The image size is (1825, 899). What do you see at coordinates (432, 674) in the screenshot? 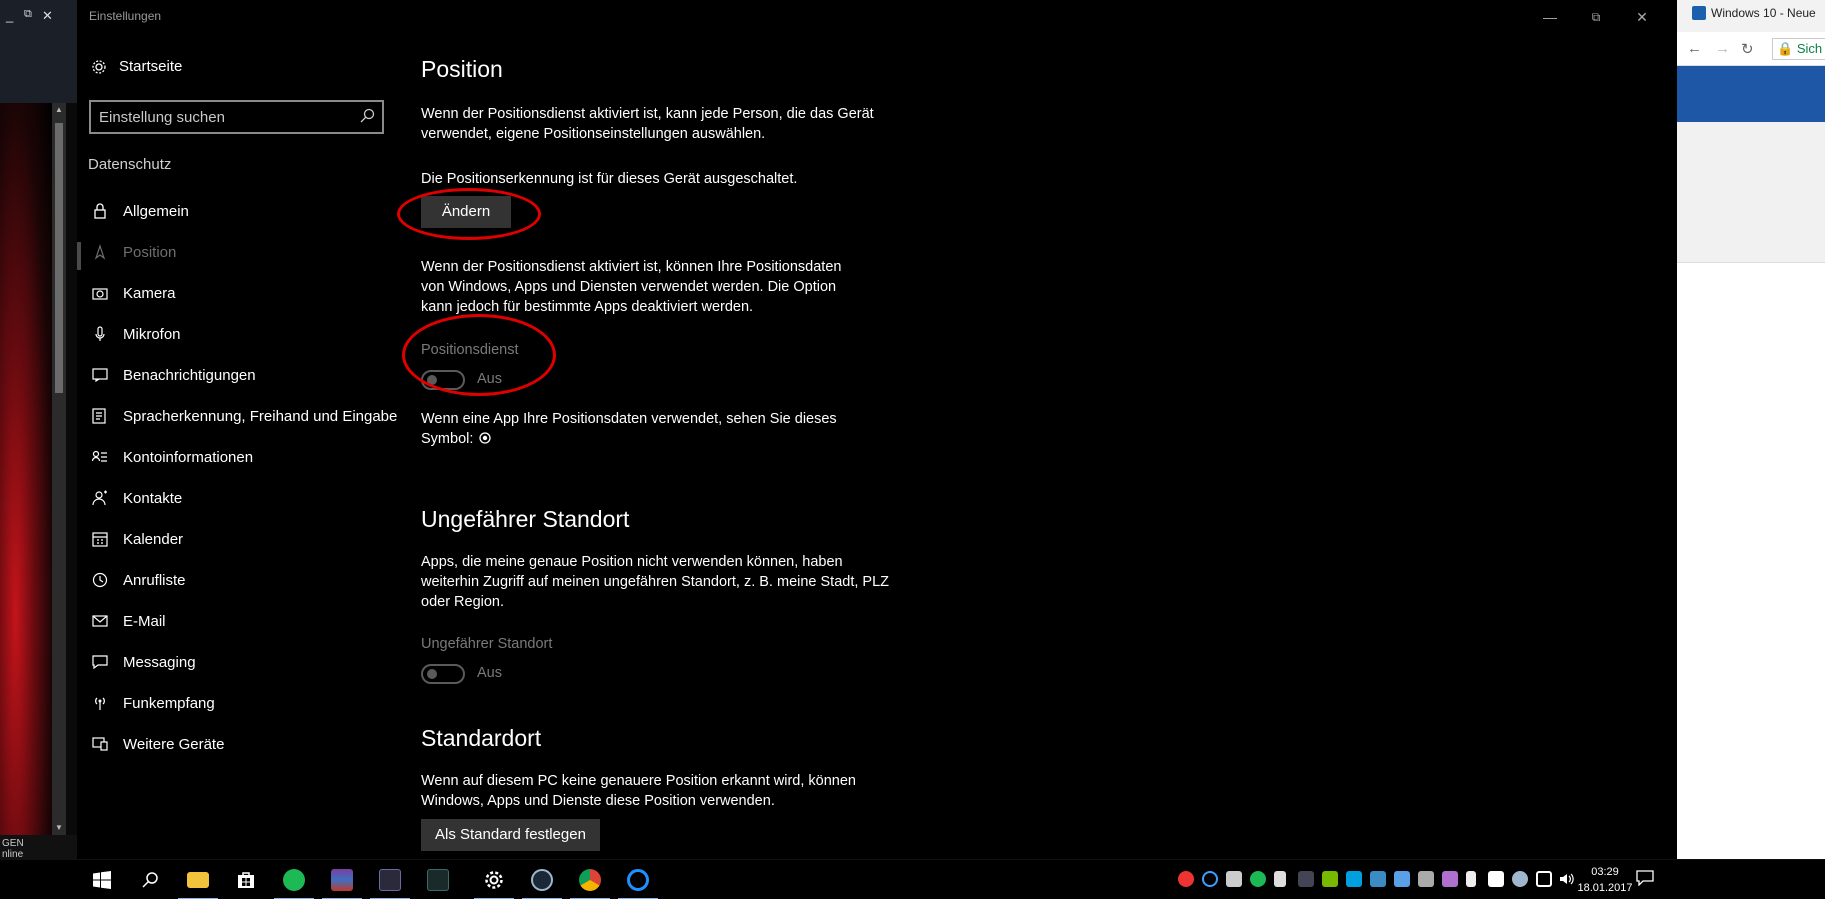
I see `toggle-knob` at bounding box center [432, 674].